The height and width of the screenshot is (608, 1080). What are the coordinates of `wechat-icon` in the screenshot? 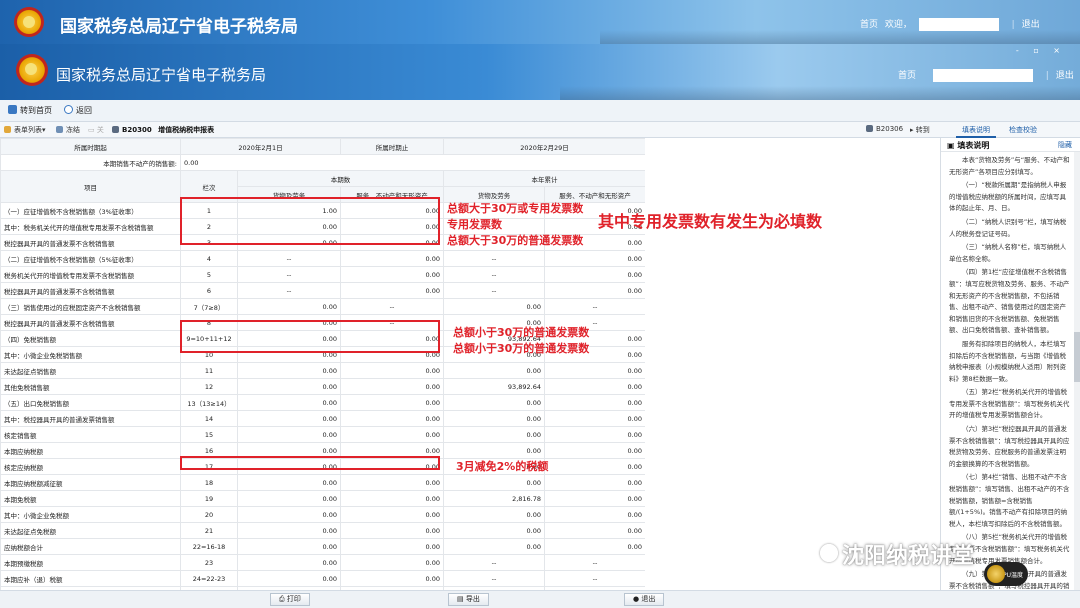 It's located at (829, 553).